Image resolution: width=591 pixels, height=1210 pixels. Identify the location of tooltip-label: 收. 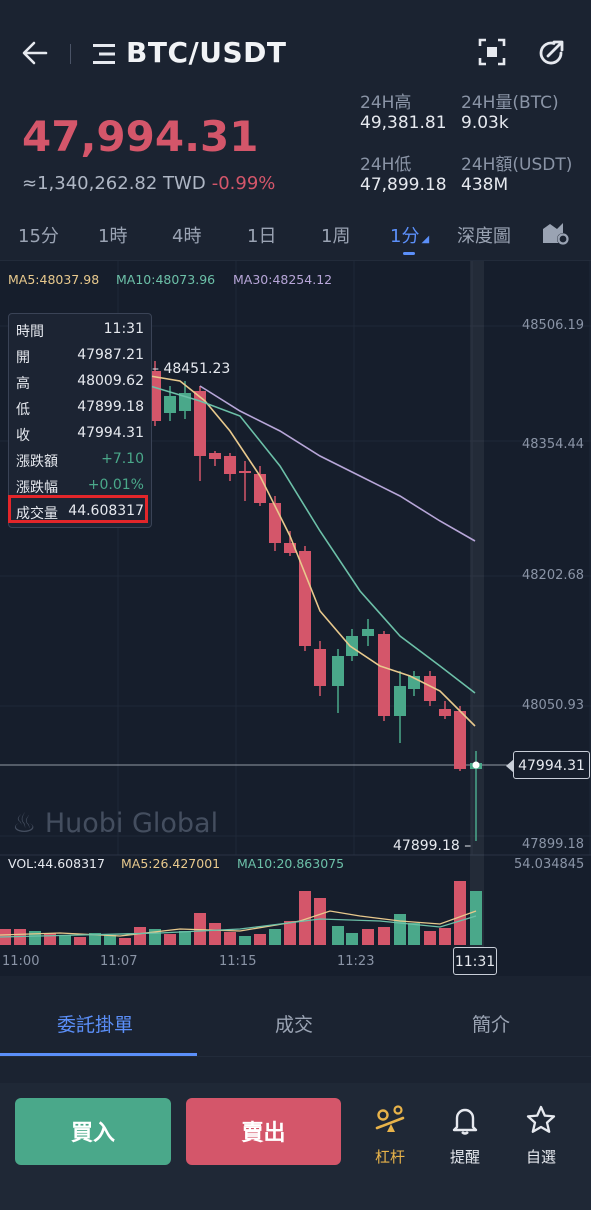
(23, 436).